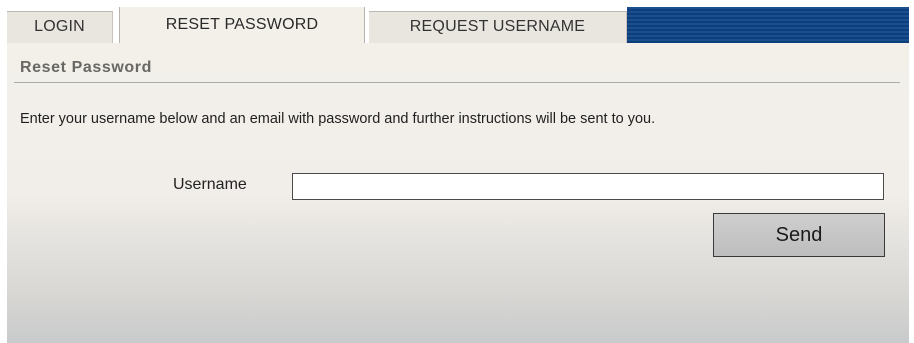  I want to click on section-divider, so click(457, 82).